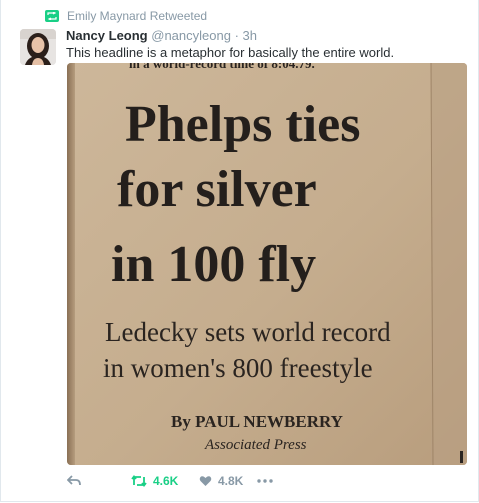 The height and width of the screenshot is (503, 479). Describe the element at coordinates (231, 481) in the screenshot. I see `like-count: 4.8K` at that location.